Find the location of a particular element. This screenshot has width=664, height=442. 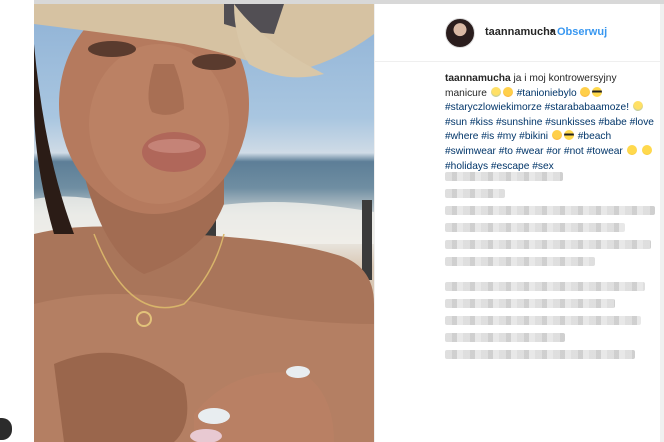

post-header: taannamucha • Obserwuj is located at coordinates (519, 33).